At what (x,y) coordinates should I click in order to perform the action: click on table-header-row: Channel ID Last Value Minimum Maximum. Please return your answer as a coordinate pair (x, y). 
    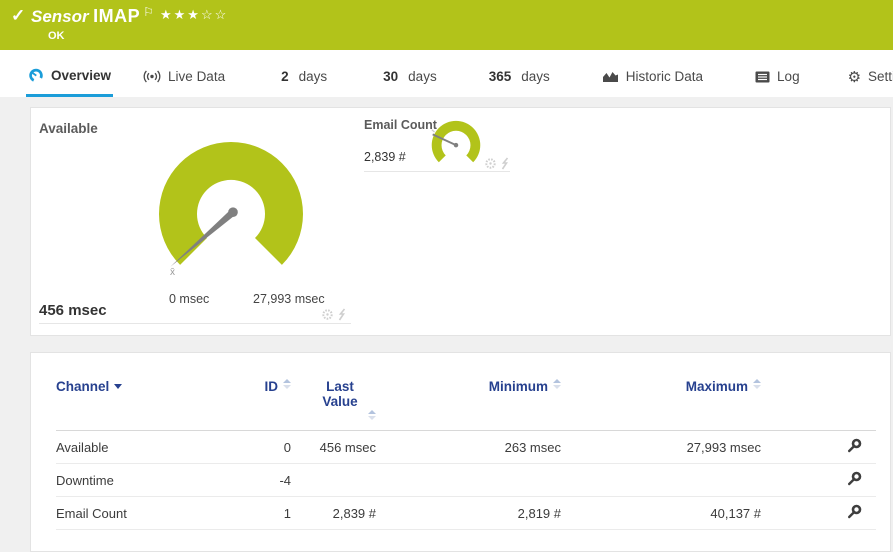
    Looking at the image, I should click on (466, 405).